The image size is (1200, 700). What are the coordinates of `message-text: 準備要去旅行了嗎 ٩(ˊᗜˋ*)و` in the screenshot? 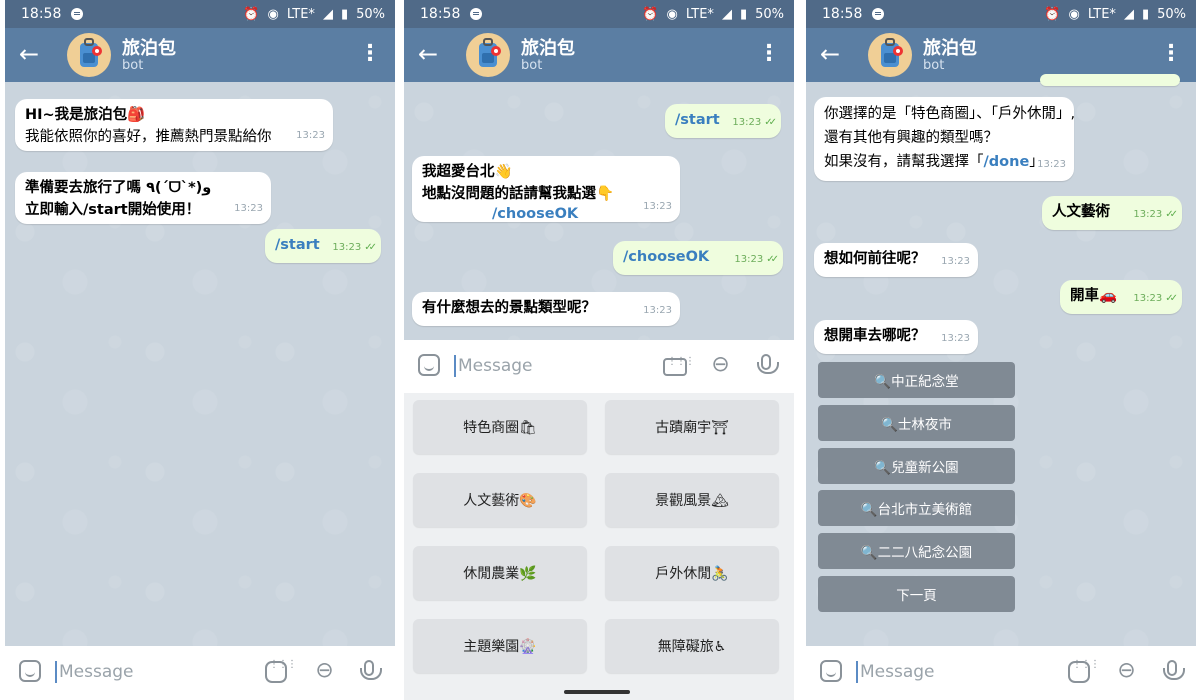 It's located at (118, 188).